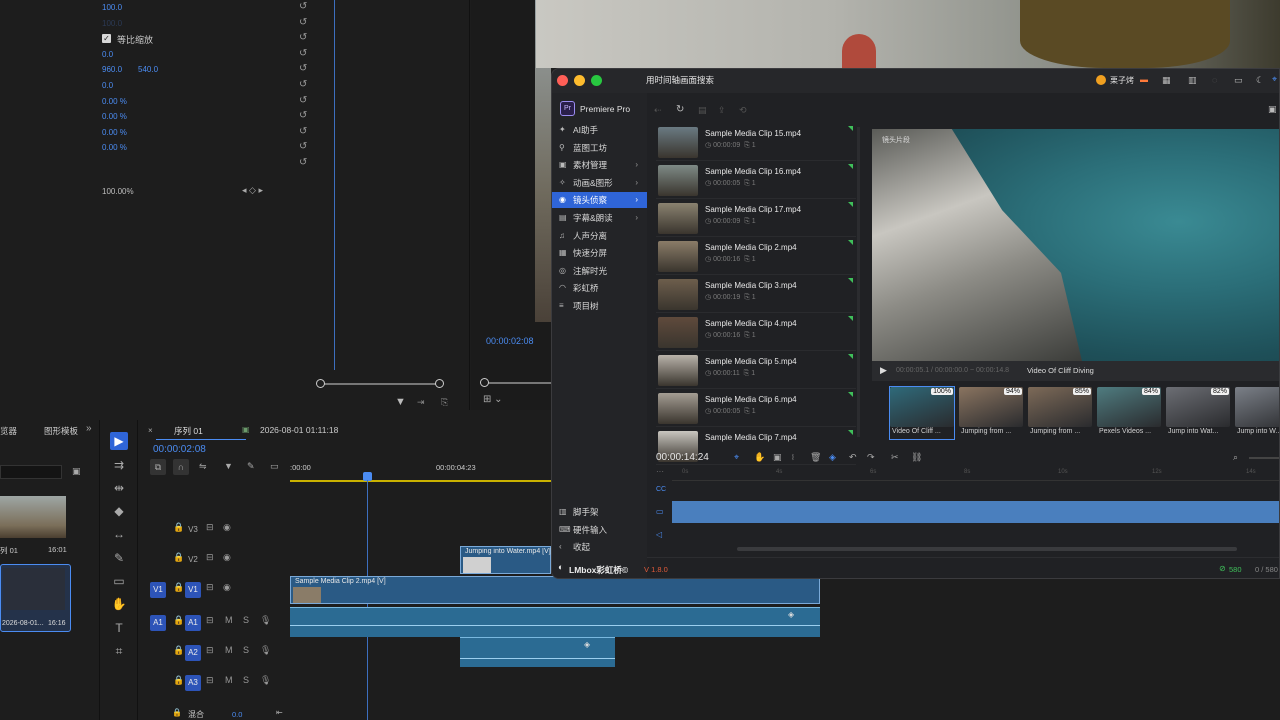  I want to click on clip-list-item: Sample Media Clip 2.mp4 ◷ 00:00:16 ⎘ 1, so click(756, 257).